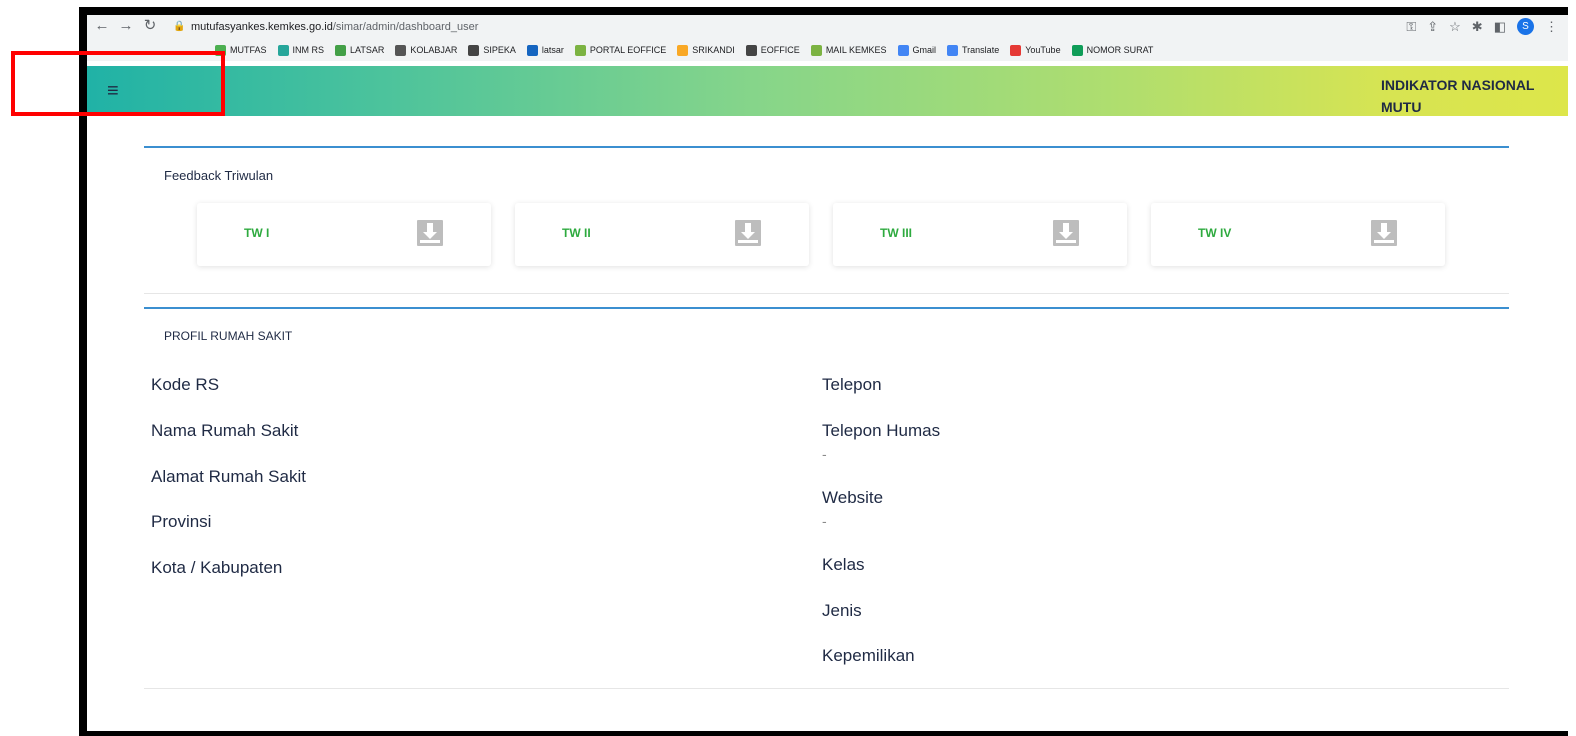 This screenshot has width=1576, height=736. I want to click on browser-toolbar: ⚿ ⇪ ☆ ✱ ◧ S ⋮, so click(1482, 27).